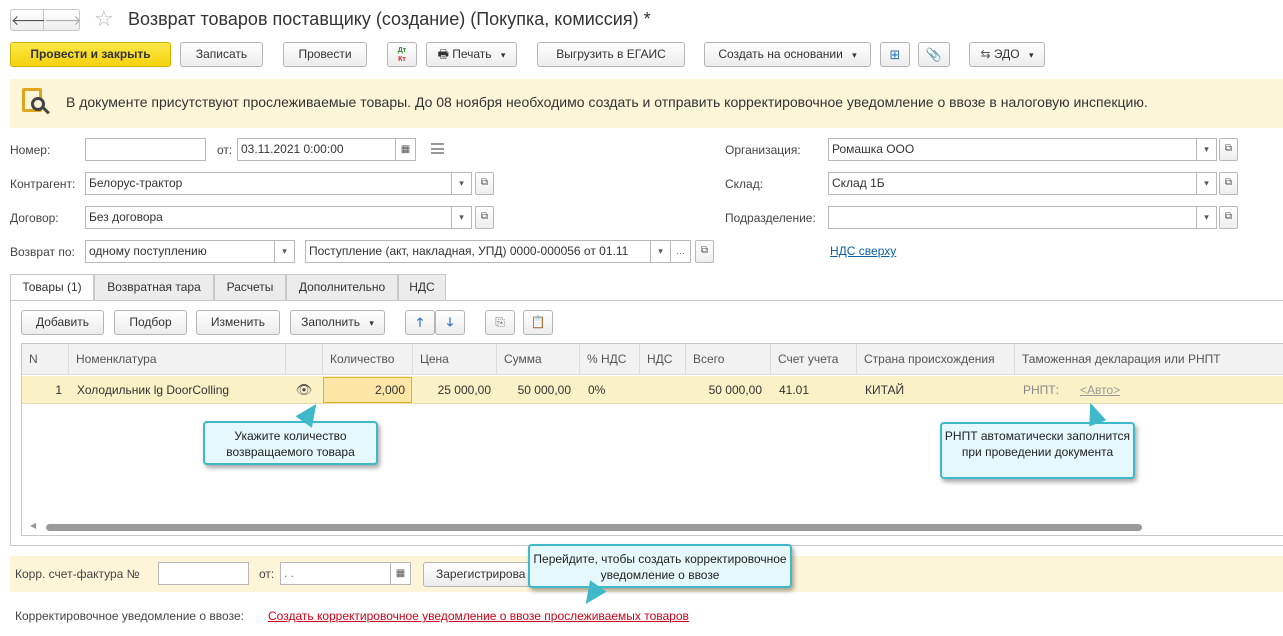 This screenshot has width=1283, height=636. What do you see at coordinates (724, 390) in the screenshot?
I see `cell-total: 50 000,00` at bounding box center [724, 390].